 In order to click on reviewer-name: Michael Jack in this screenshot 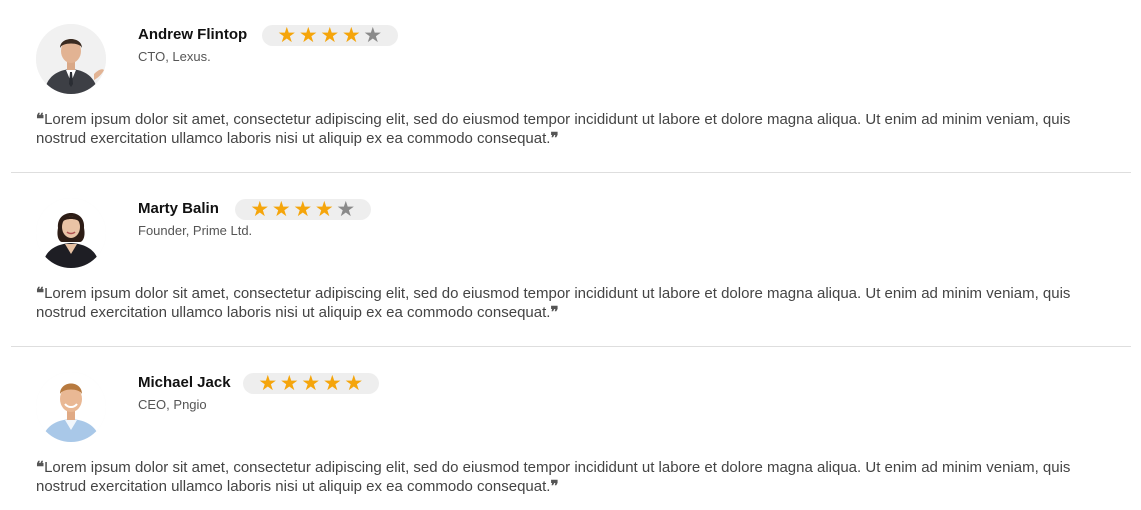, I will do `click(184, 382)`.